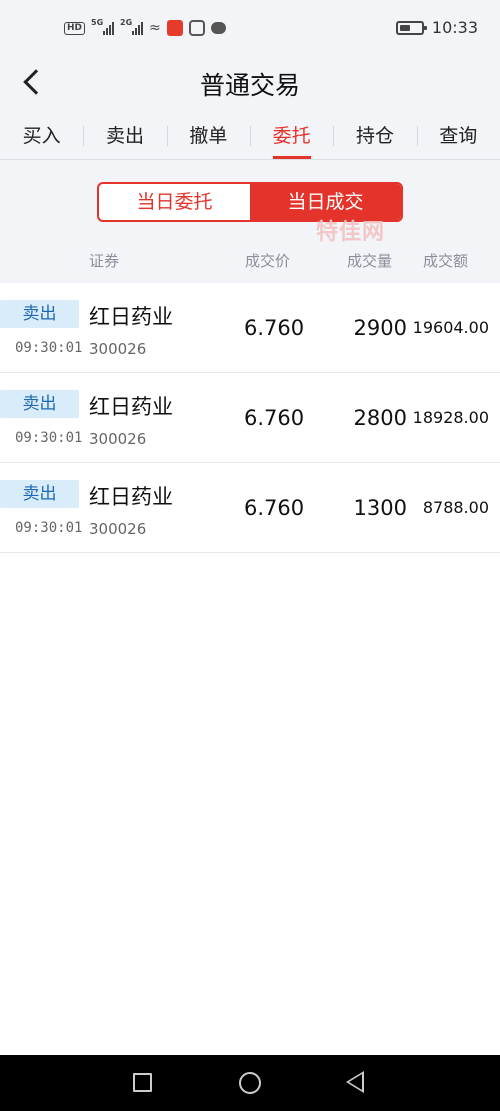 This screenshot has width=500, height=1111. I want to click on status-icons-right: 10:33, so click(436, 27).